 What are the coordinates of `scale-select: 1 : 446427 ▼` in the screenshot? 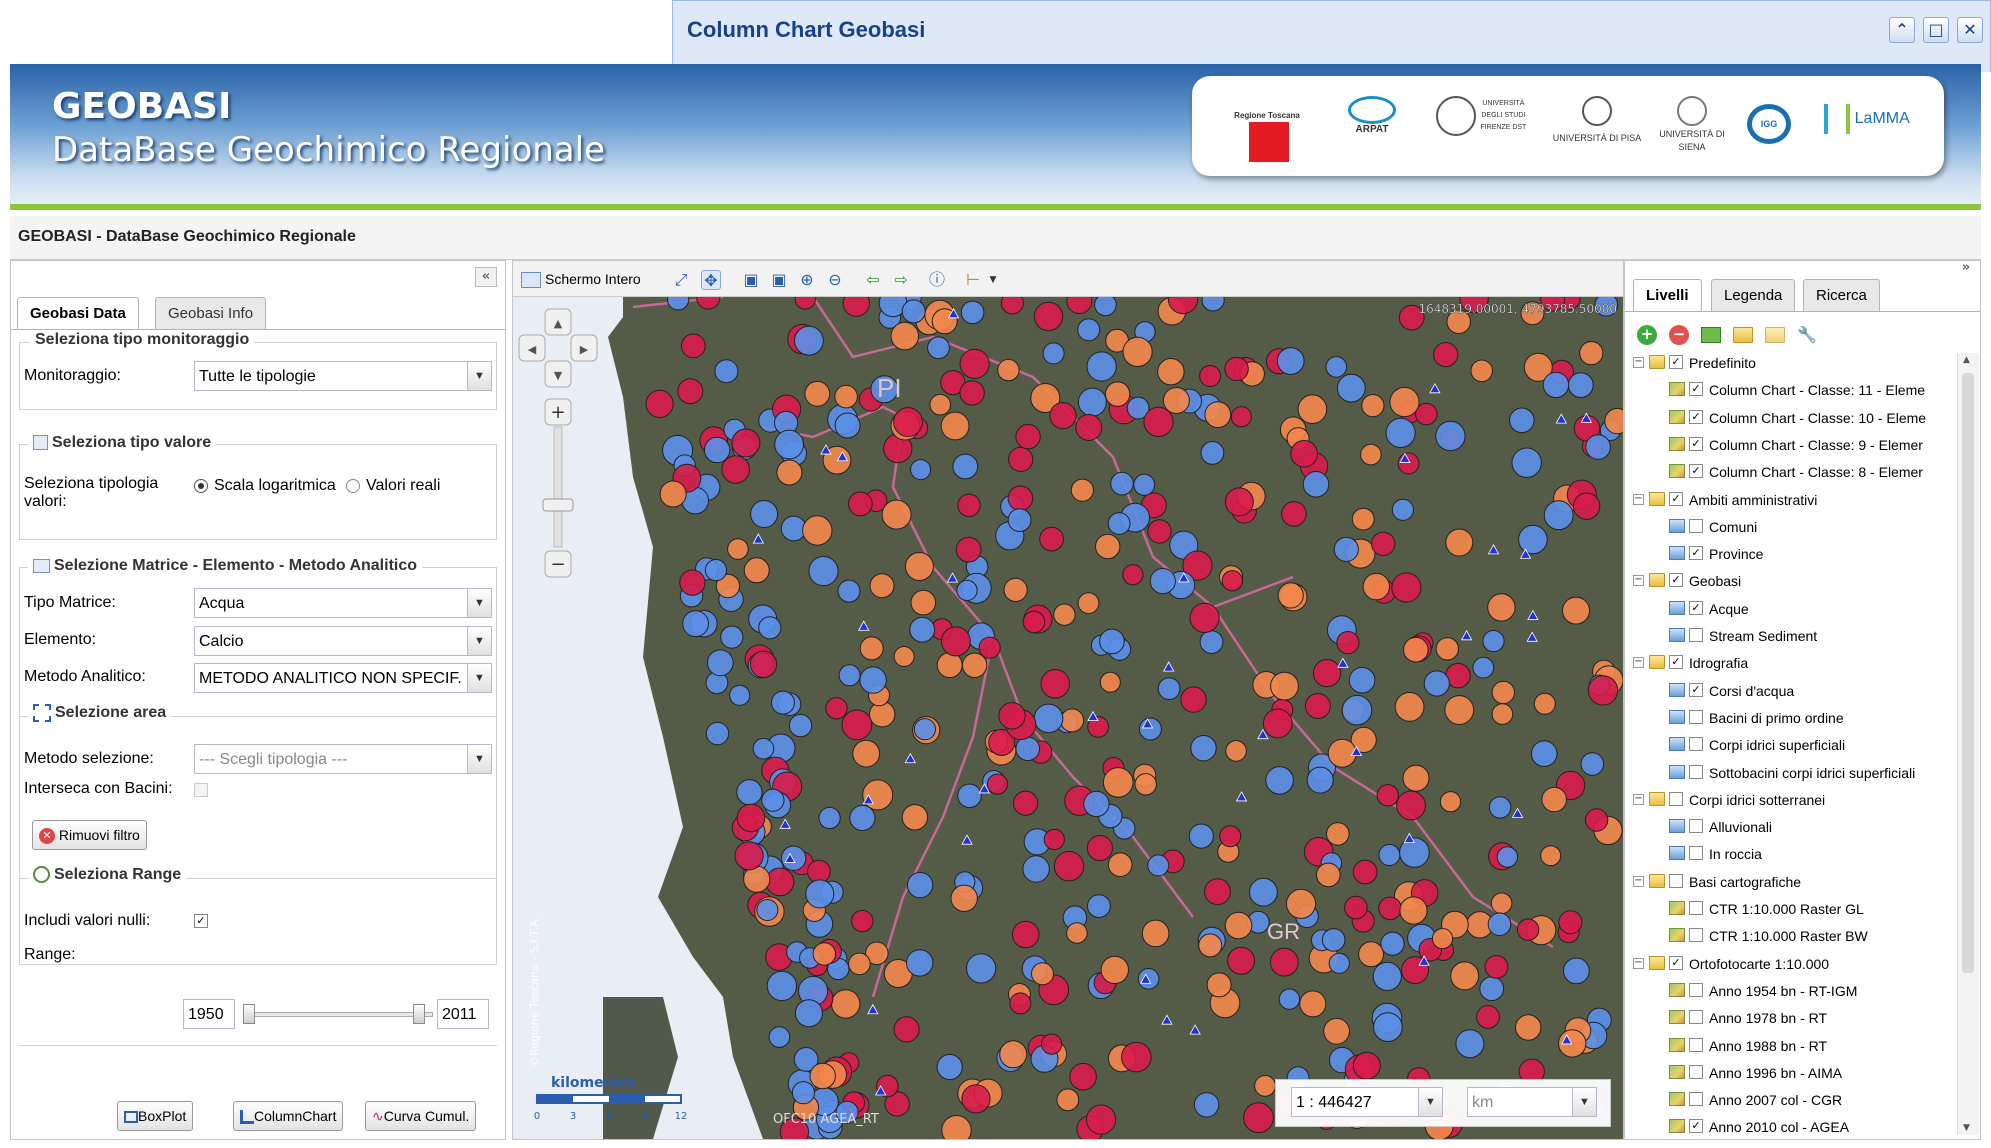 It's located at (1367, 1102).